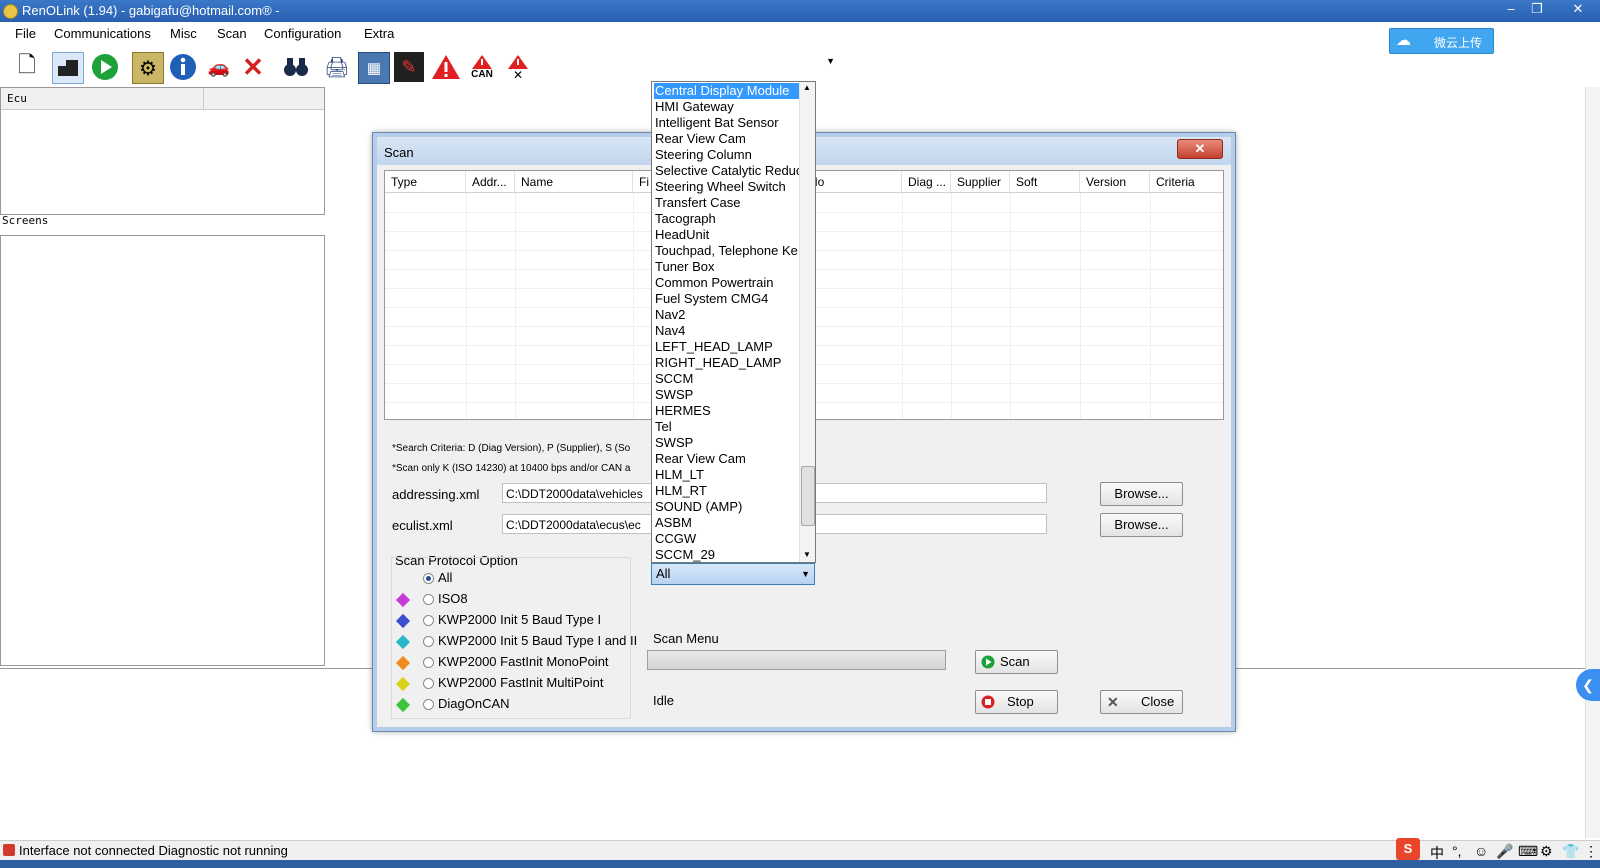 Image resolution: width=1600 pixels, height=868 pixels. I want to click on dropdown-option: HLM_RT, so click(727, 491).